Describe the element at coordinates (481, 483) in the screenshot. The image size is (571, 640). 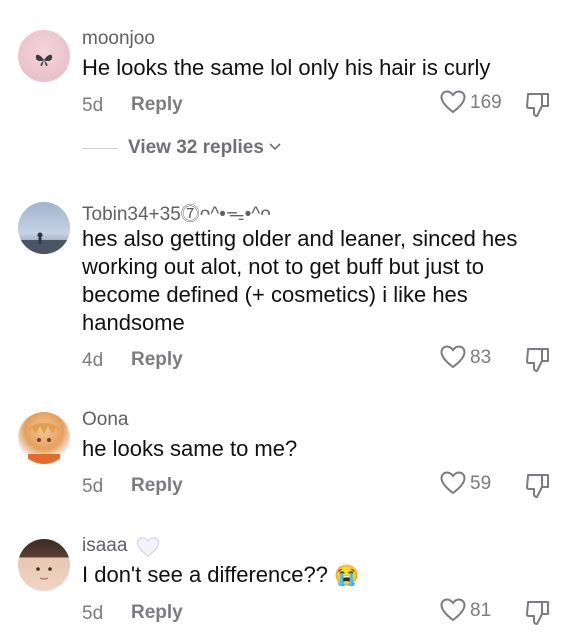
I see `like-count: 59` at that location.